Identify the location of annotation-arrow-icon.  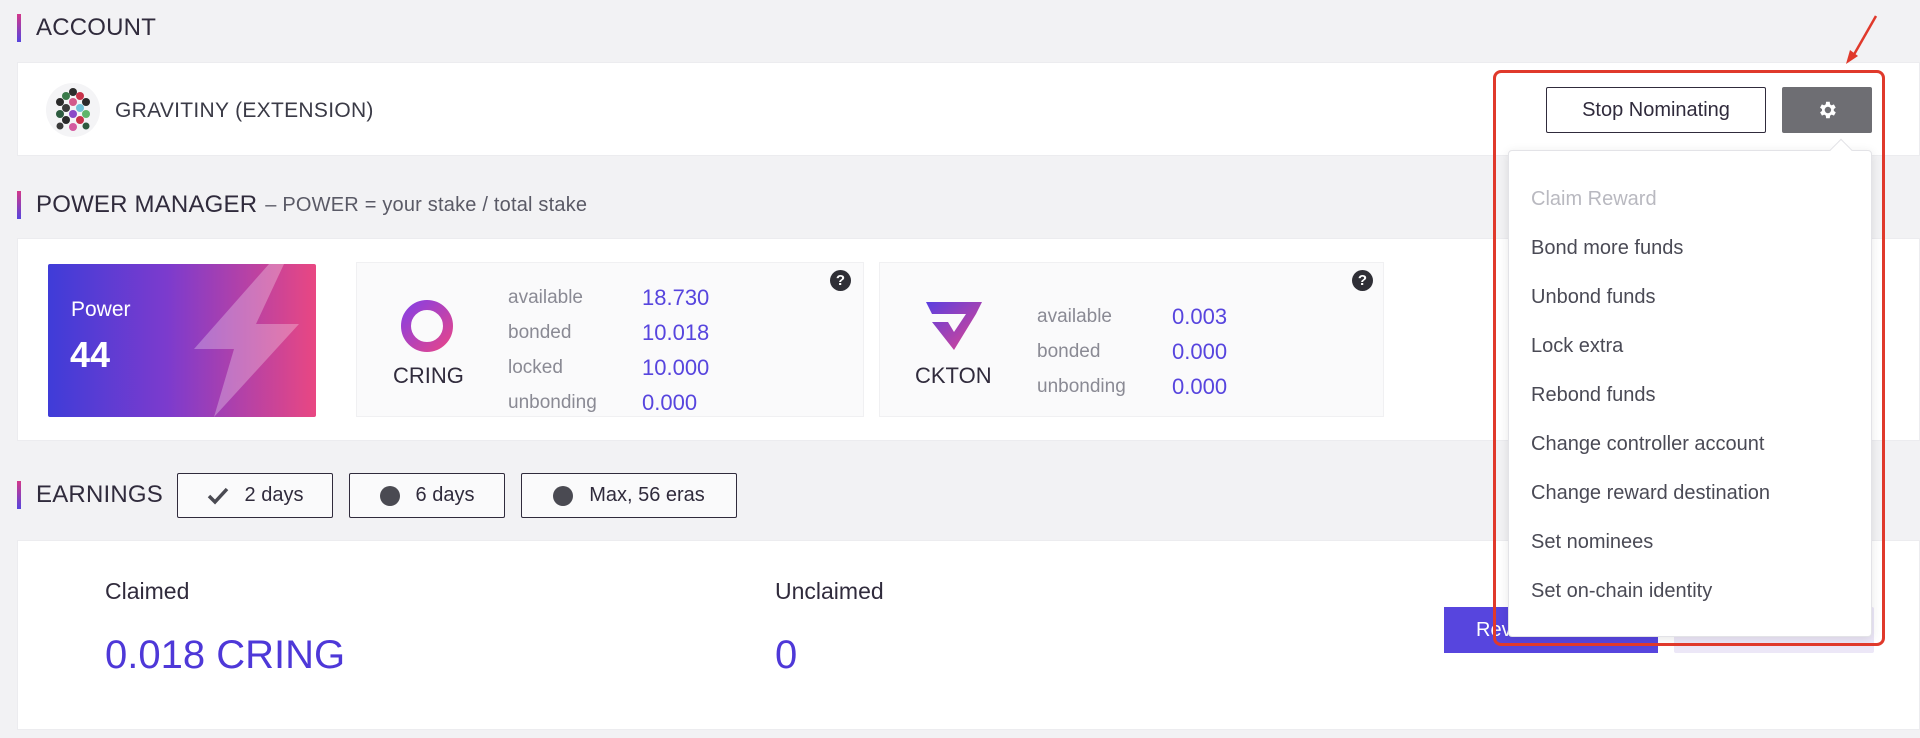
(1862, 39).